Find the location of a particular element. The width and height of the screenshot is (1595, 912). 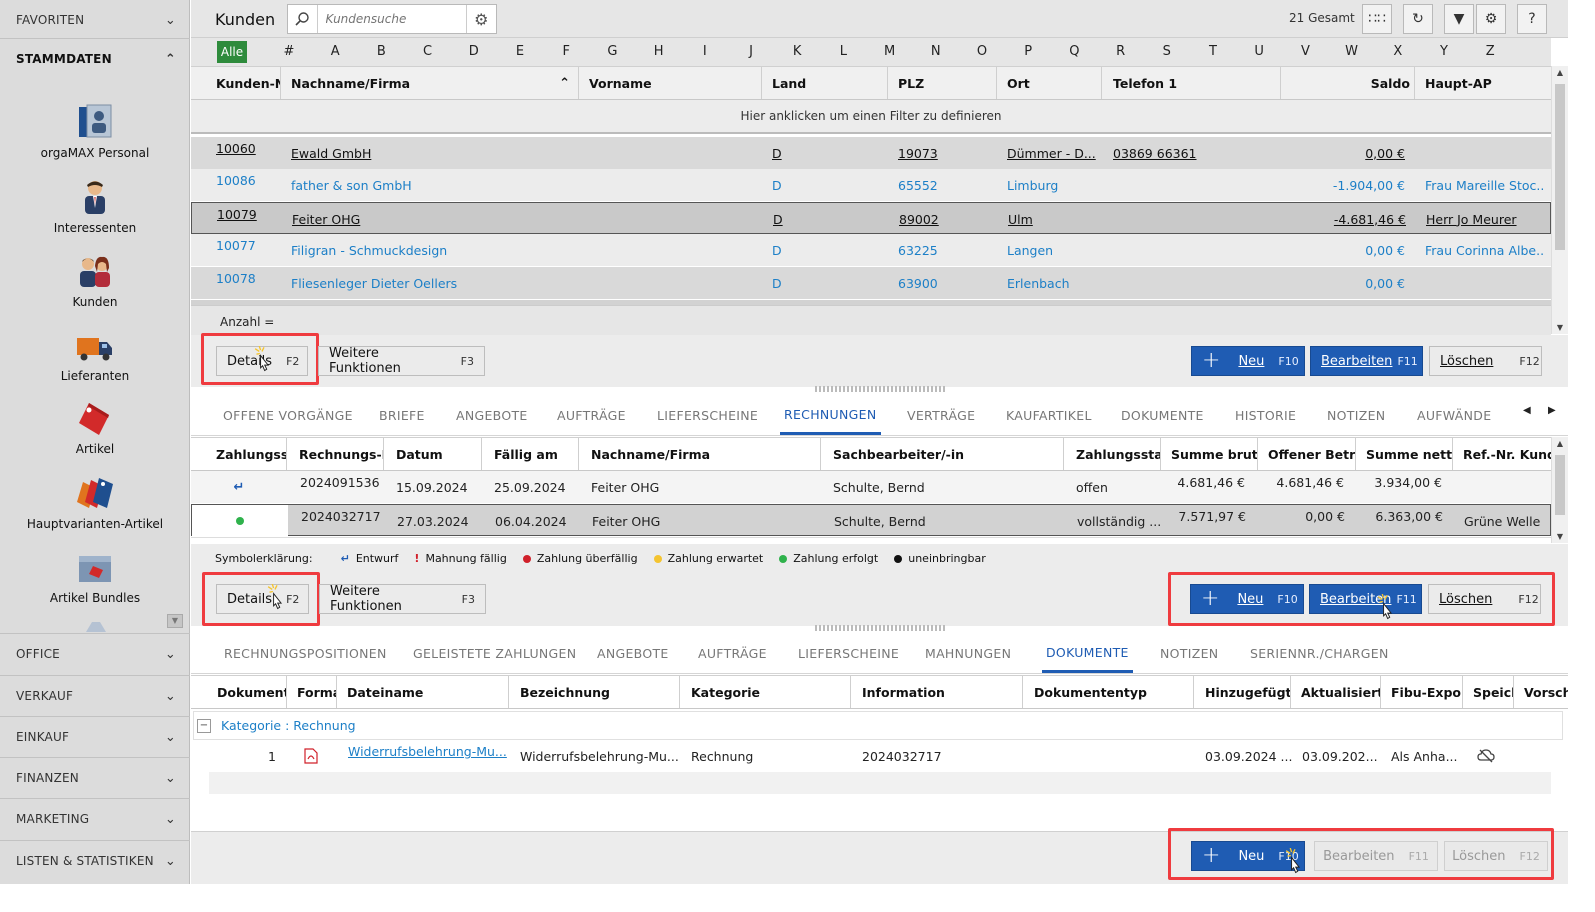

tab-rechnungen: RECHNUNGEN is located at coordinates (830, 415).